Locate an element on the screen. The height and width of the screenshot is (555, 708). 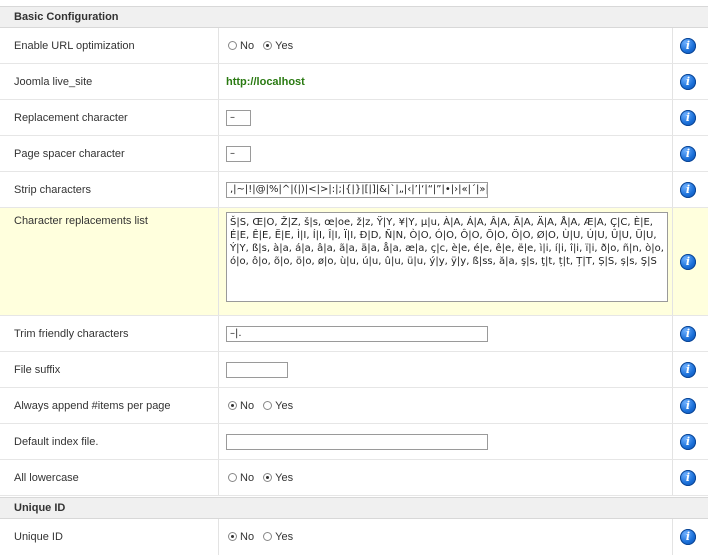
radio-group-all-lowercase: No Yes is located at coordinates (263, 478).